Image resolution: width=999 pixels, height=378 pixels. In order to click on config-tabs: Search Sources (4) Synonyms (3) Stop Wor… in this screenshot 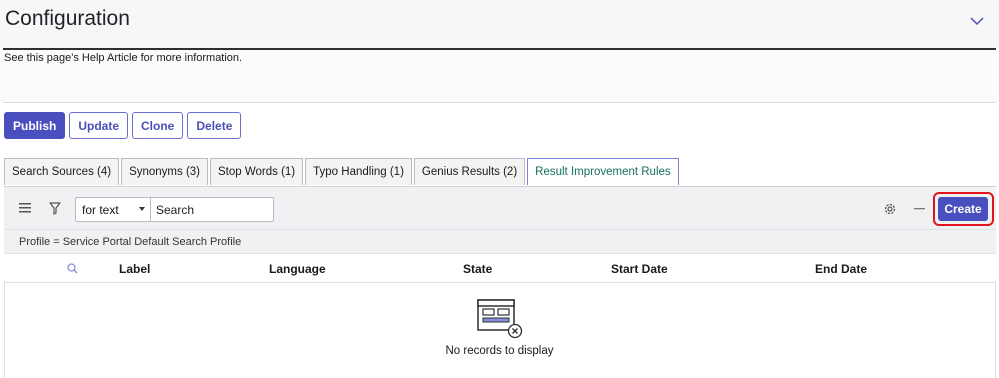, I will do `click(341, 172)`.